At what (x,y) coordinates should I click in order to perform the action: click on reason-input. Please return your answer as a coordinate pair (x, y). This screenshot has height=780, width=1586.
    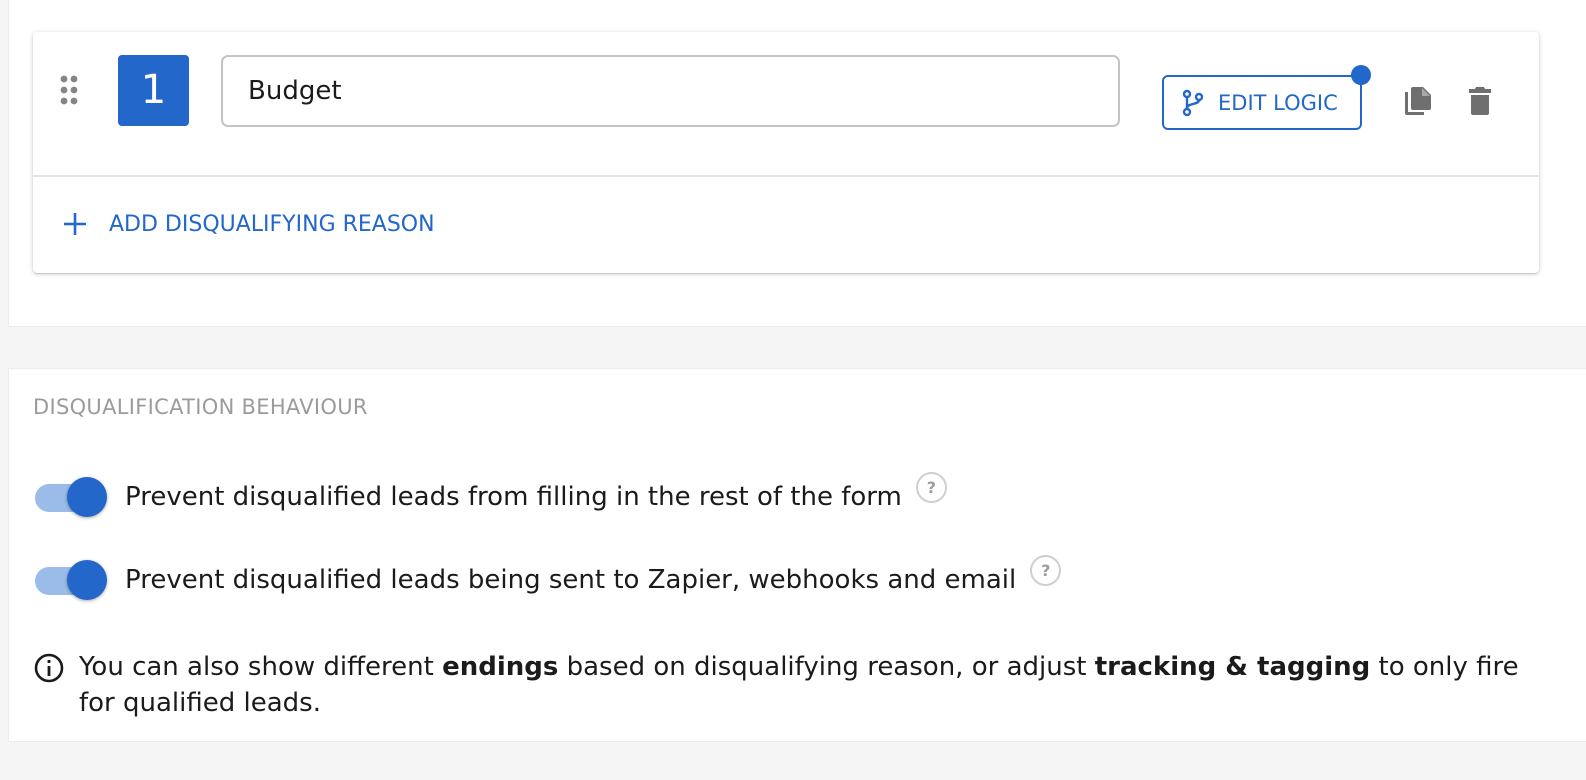
    Looking at the image, I should click on (670, 91).